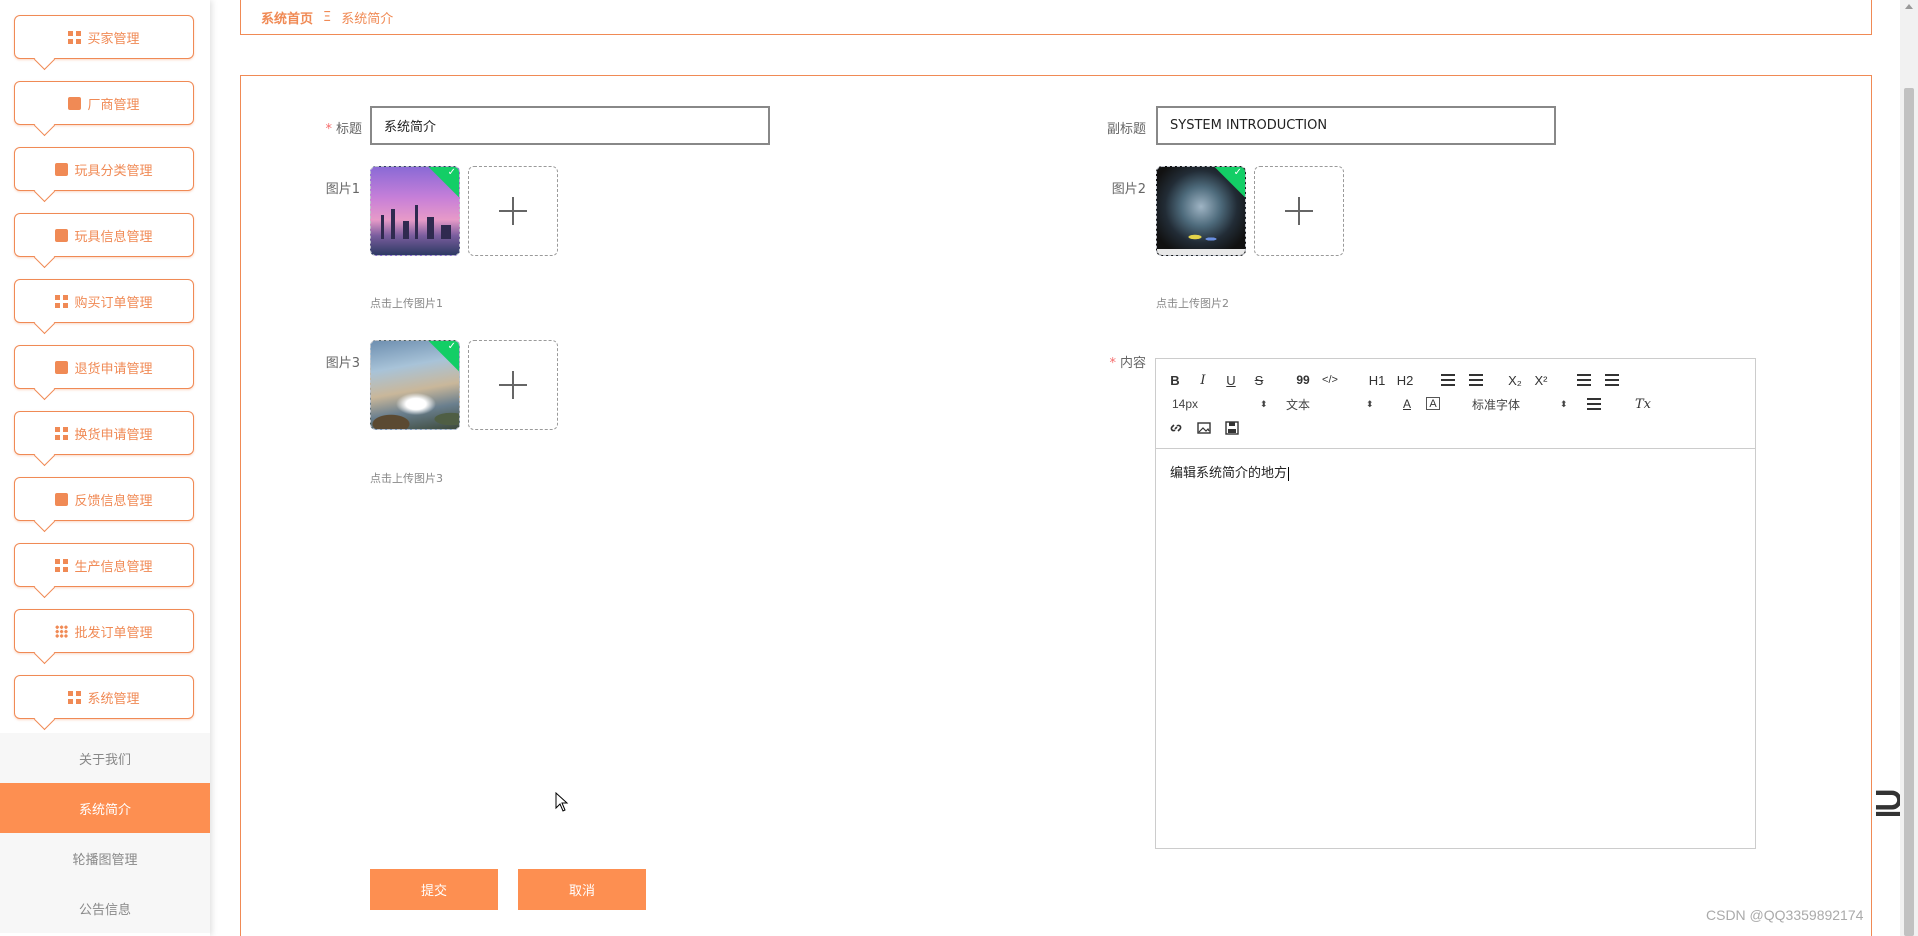 This screenshot has height=936, width=1918. What do you see at coordinates (1128, 189) in the screenshot?
I see `image2-label: 图片2` at bounding box center [1128, 189].